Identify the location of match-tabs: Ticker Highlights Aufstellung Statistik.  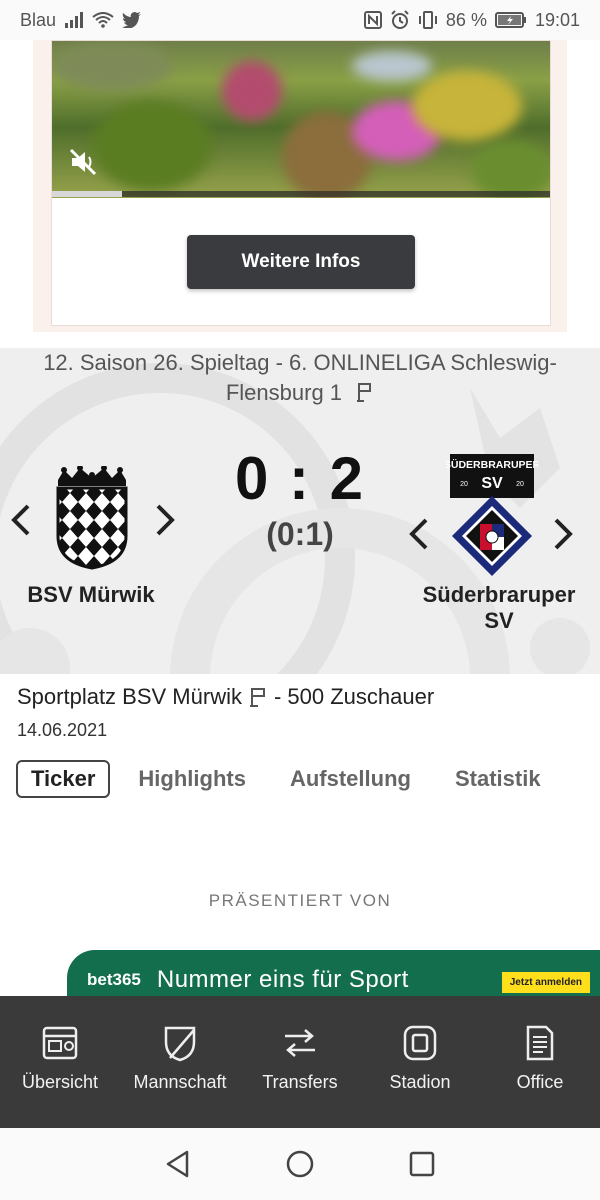
(300, 779).